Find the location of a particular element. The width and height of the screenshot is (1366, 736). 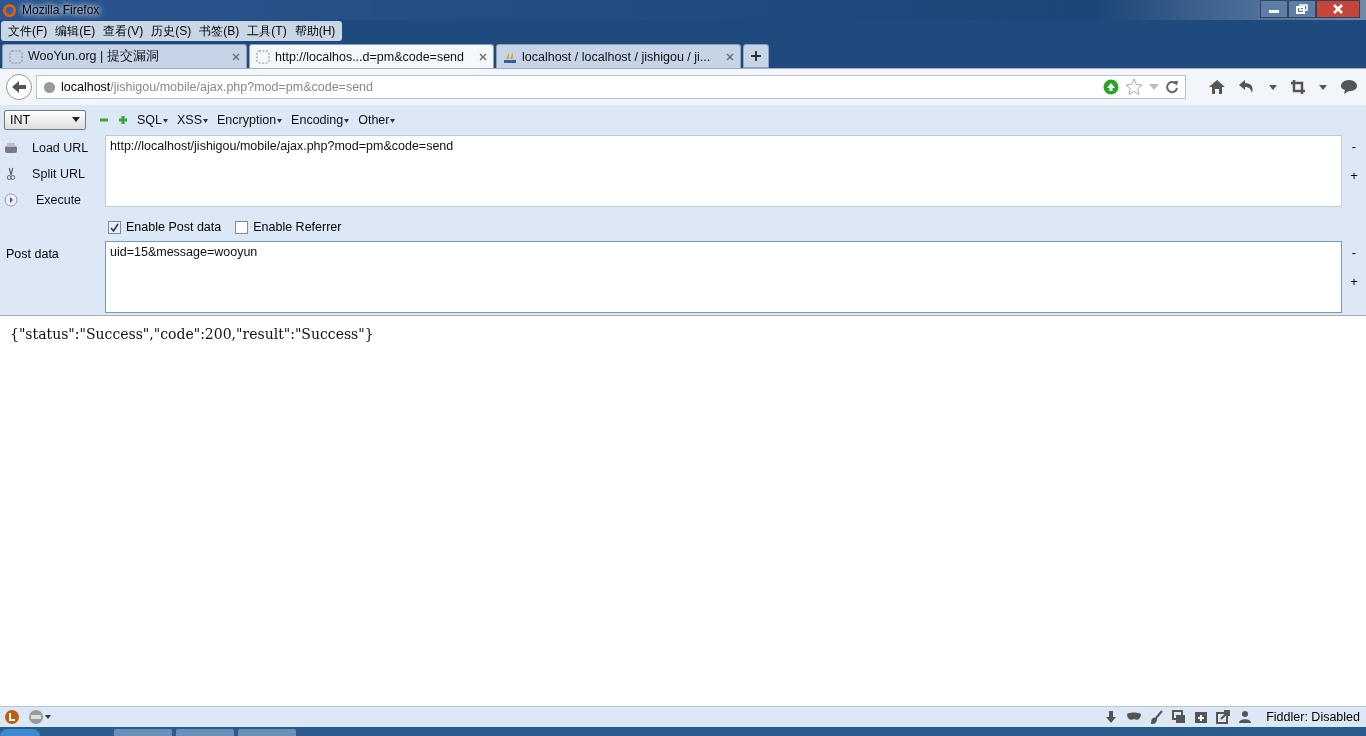

windows-icon is located at coordinates (1179, 717).